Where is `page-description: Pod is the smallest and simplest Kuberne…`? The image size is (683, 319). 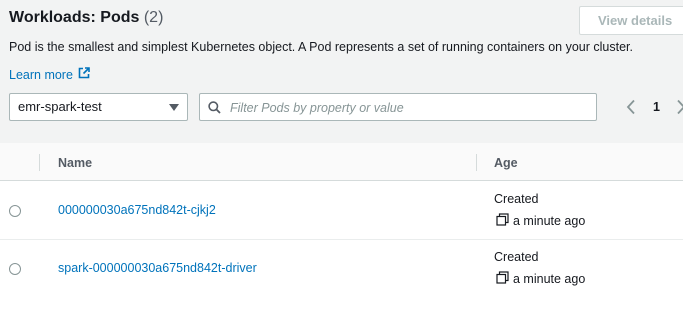 page-description: Pod is the smallest and simplest Kuberne… is located at coordinates (321, 47).